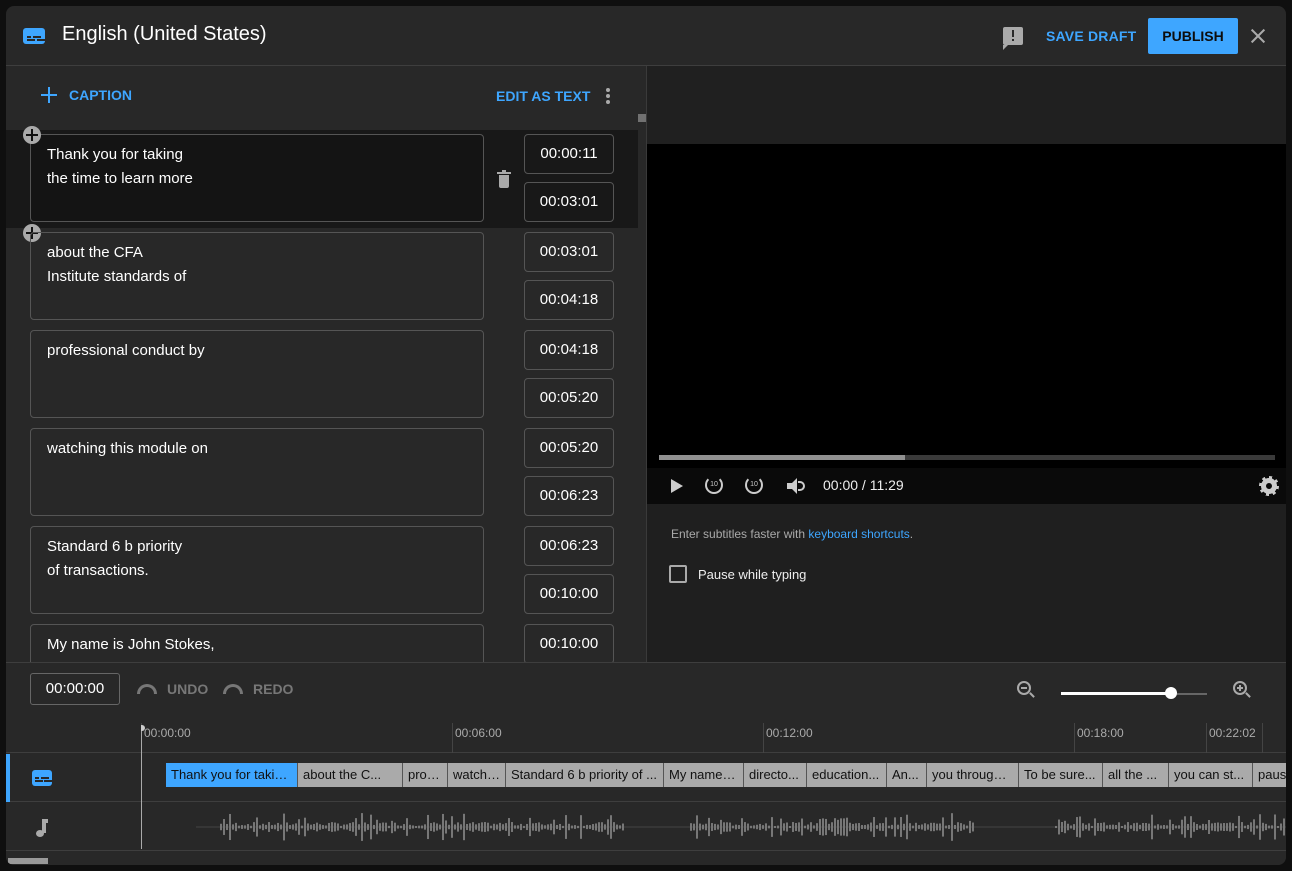 The height and width of the screenshot is (871, 1292). I want to click on ruler-tick: 00:22:02, so click(1231, 738).